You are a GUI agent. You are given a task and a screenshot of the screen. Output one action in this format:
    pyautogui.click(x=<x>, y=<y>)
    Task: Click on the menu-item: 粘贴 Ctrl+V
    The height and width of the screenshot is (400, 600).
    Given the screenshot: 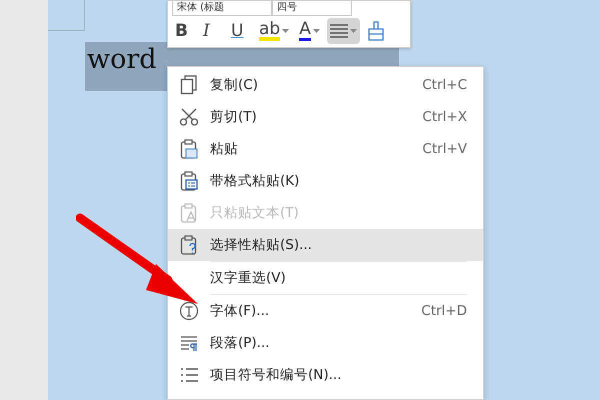 What is the action you would take?
    pyautogui.click(x=325, y=149)
    